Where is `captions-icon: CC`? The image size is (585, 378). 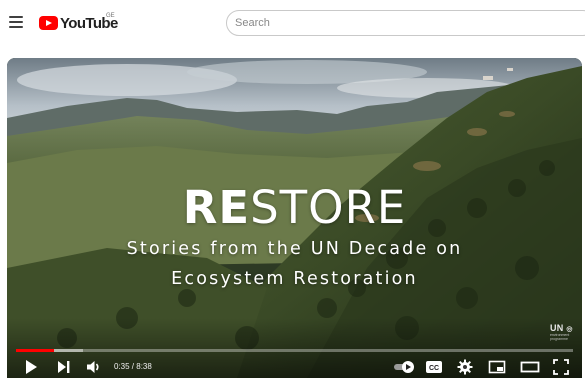
captions-icon: CC is located at coordinates (434, 367).